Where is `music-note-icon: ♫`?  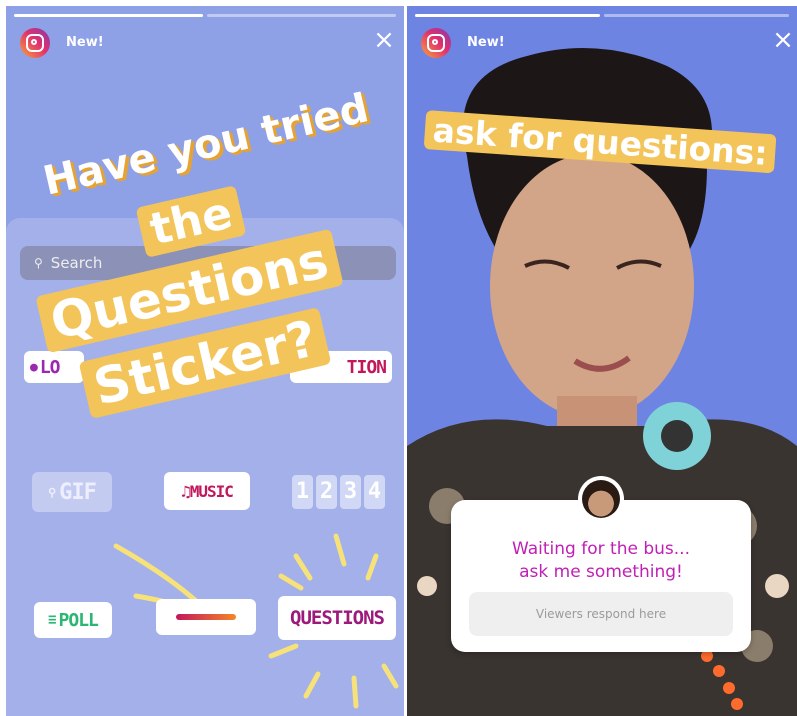
music-note-icon: ♫ is located at coordinates (186, 491).